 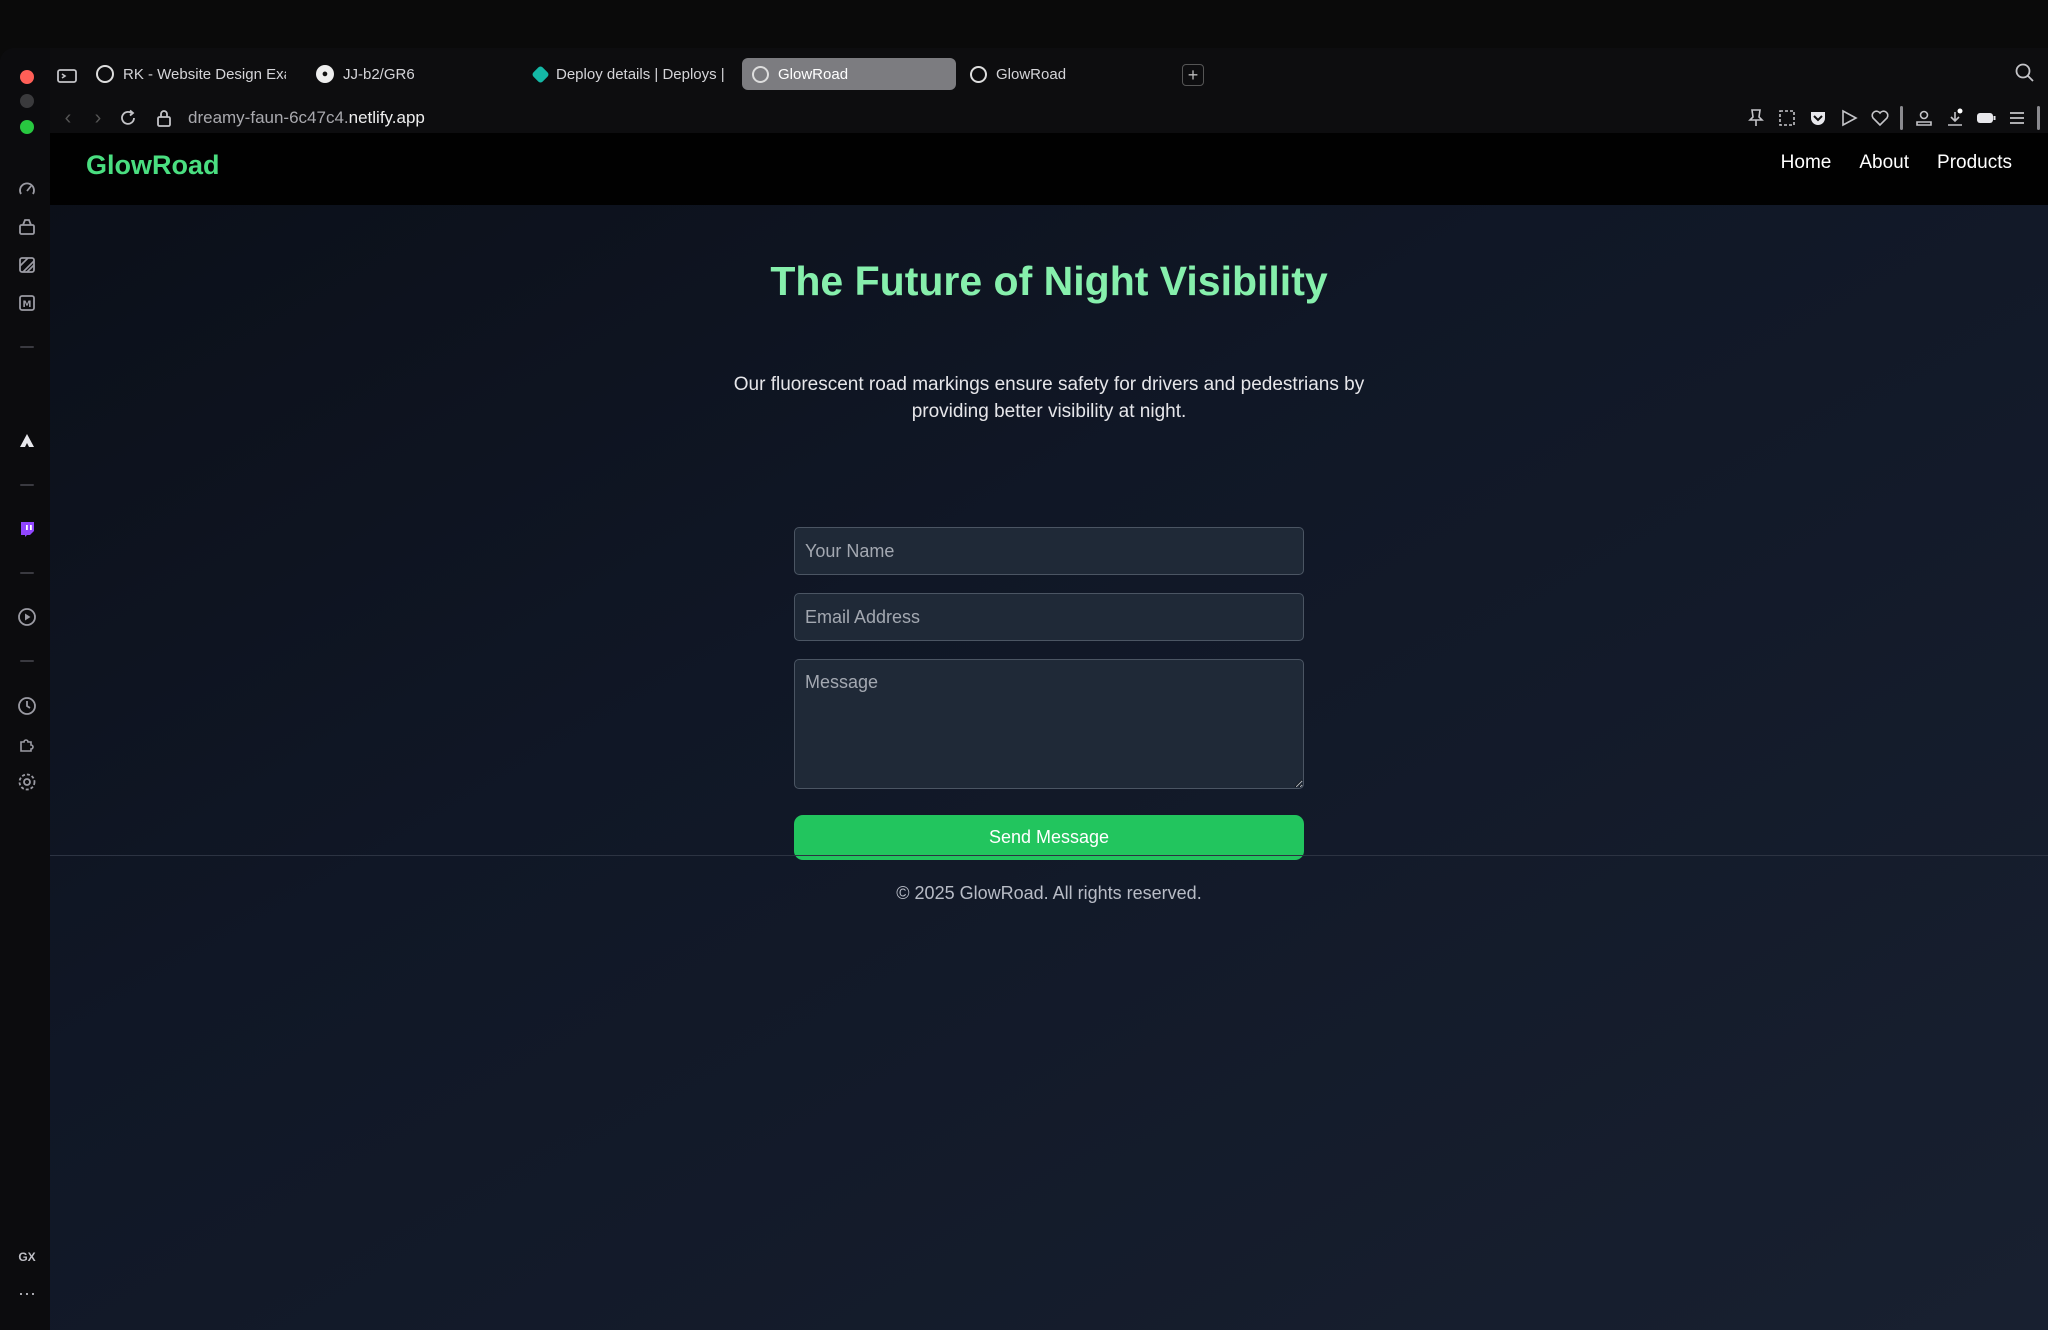 I want to click on contact-form: Send Message, so click(x=1049, y=693).